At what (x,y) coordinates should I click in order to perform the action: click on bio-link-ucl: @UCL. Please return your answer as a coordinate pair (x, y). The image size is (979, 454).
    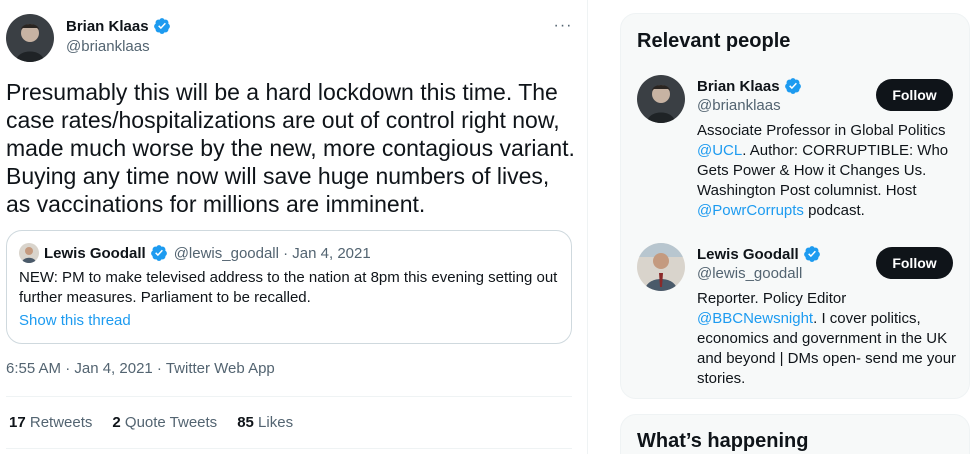
    Looking at the image, I should click on (719, 150).